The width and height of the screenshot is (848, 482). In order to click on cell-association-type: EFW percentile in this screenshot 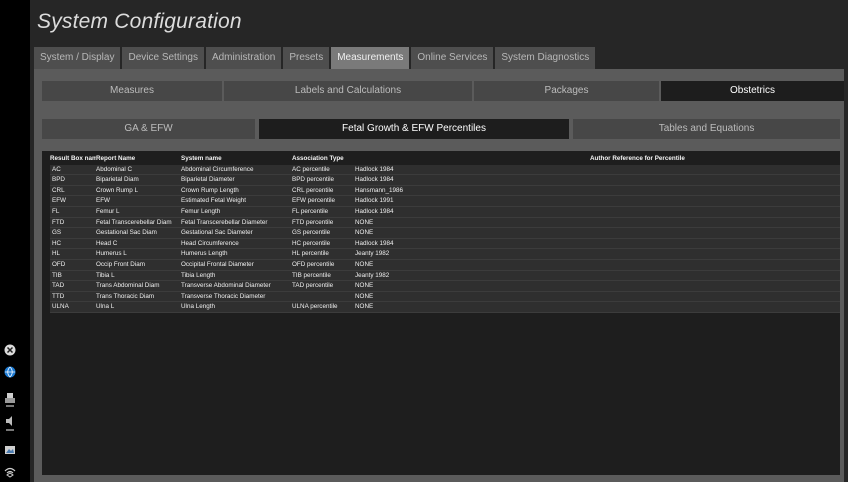, I will do `click(323, 201)`.